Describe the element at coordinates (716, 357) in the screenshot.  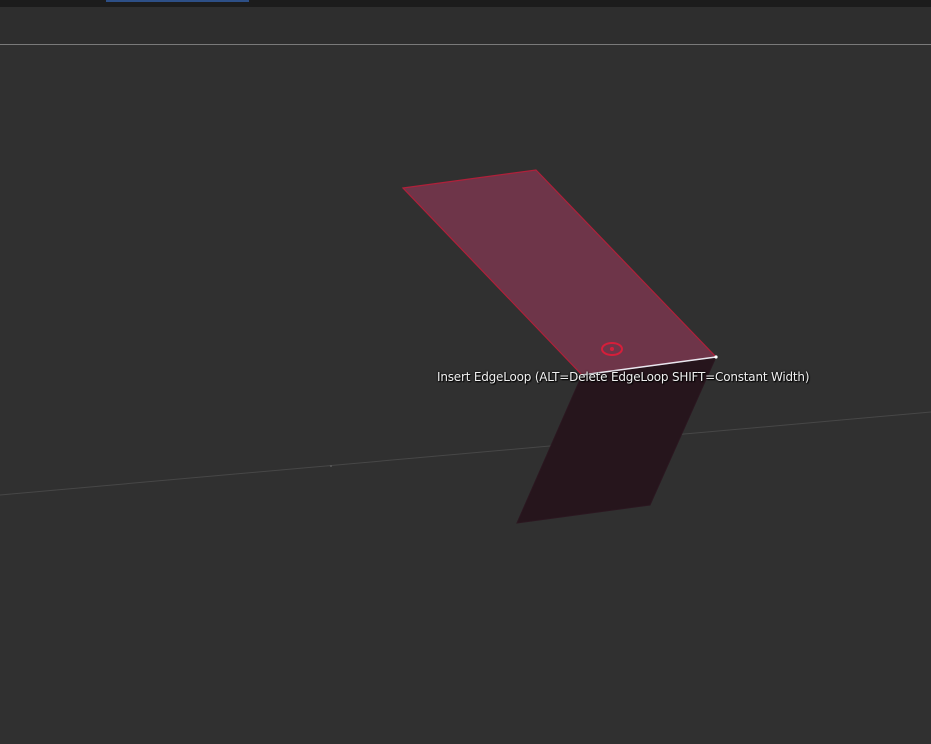
I see `edge-vertex` at that location.